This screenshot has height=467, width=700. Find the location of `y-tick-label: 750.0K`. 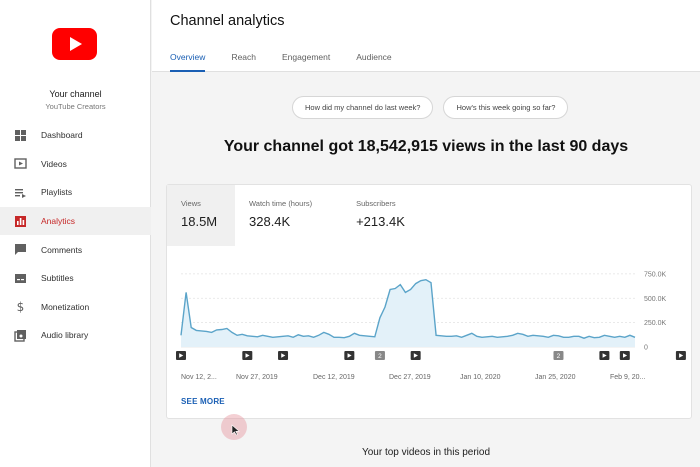

y-tick-label: 750.0K is located at coordinates (655, 274).